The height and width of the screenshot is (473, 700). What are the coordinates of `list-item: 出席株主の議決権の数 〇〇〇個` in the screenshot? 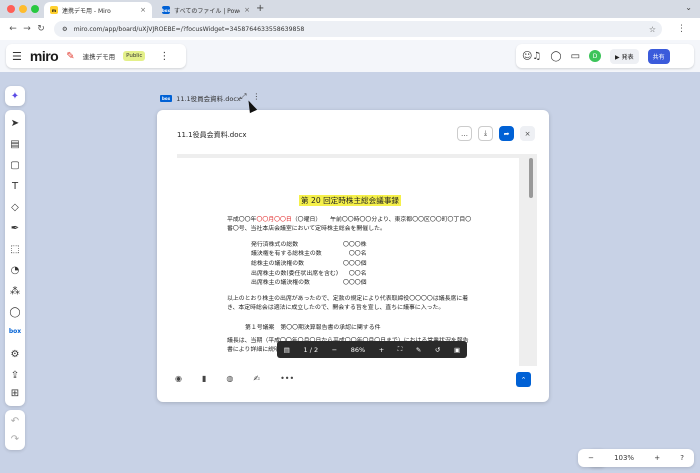 It's located at (309, 283).